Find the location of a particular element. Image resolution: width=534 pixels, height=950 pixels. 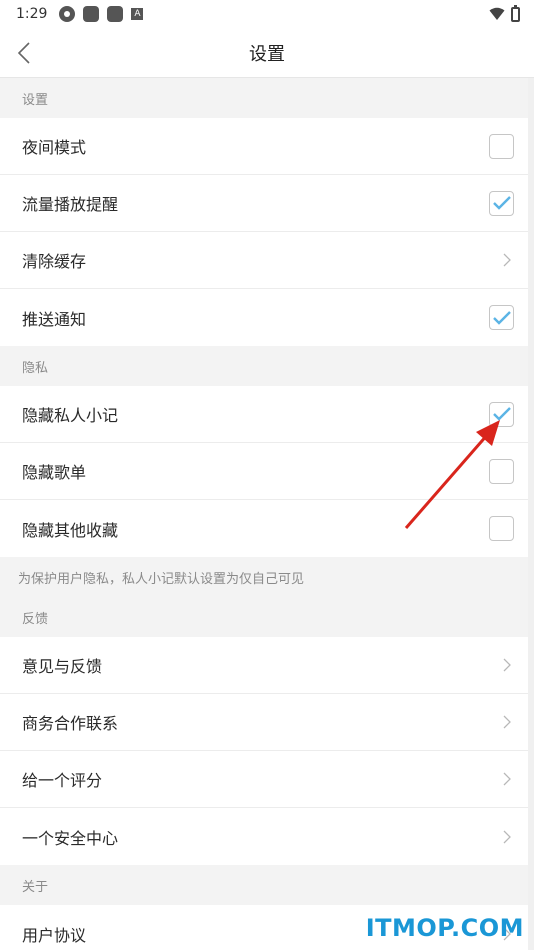

status-bar: 1:29 A is located at coordinates (267, 14).